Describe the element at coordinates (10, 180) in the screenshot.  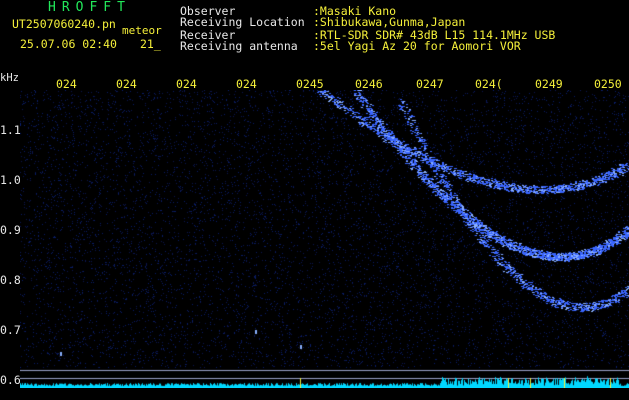
I see `frequency-tick: 1.0` at that location.